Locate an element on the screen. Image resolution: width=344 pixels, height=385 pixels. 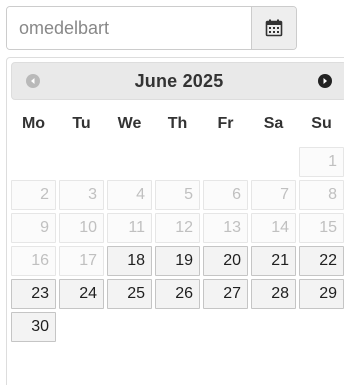
calendar-icon is located at coordinates (274, 28).